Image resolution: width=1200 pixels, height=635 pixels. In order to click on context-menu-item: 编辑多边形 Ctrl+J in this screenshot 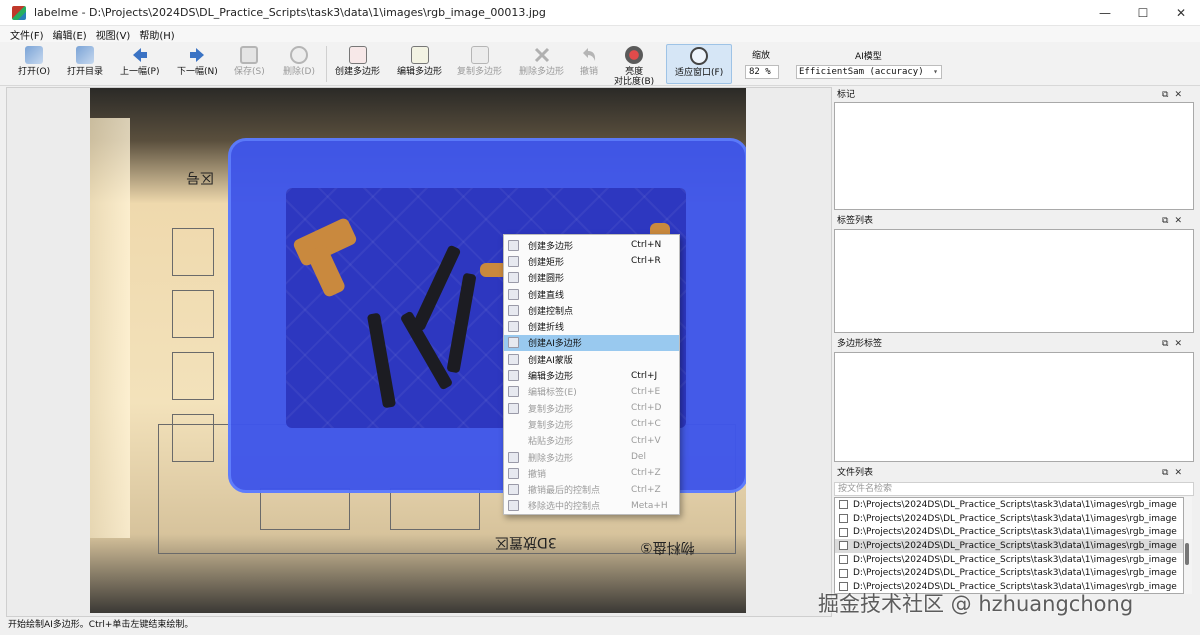, I will do `click(591, 375)`.